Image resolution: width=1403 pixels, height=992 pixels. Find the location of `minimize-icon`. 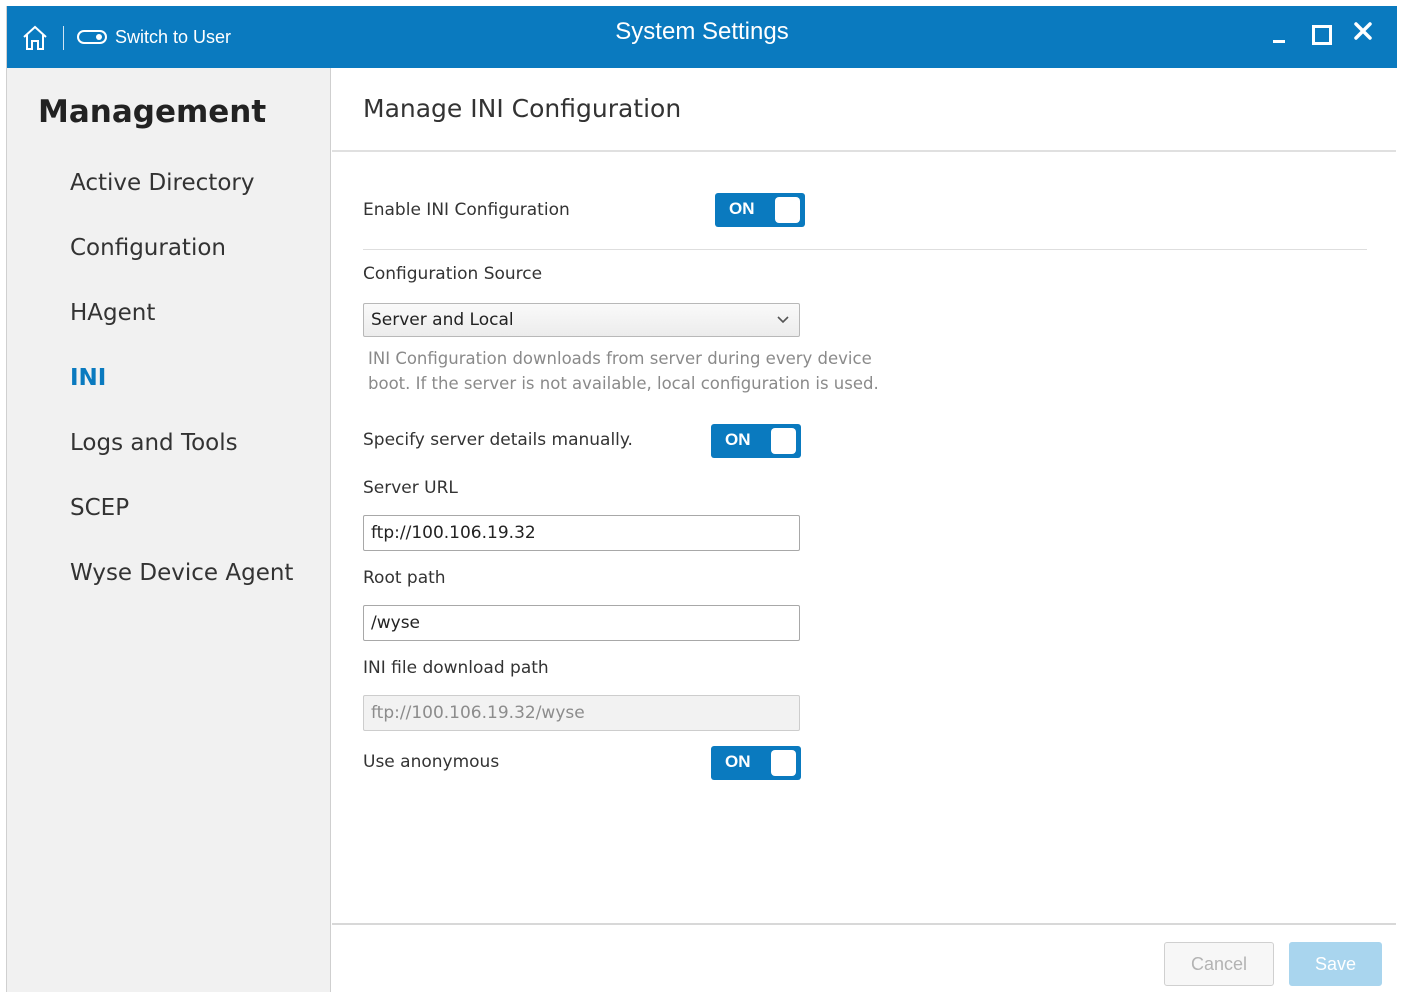

minimize-icon is located at coordinates (1279, 34).